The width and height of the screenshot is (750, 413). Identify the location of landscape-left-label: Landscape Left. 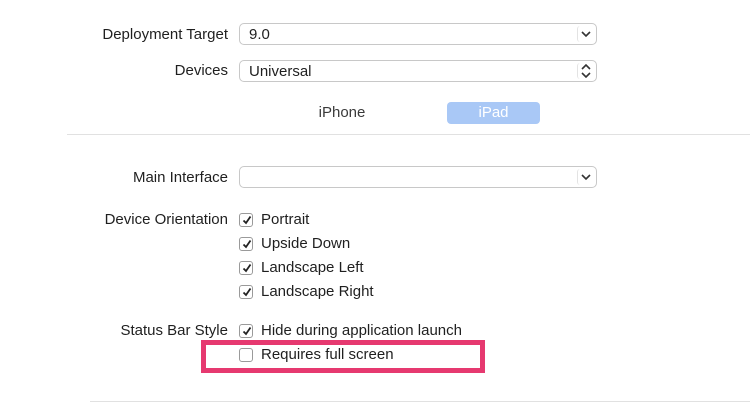
(312, 267).